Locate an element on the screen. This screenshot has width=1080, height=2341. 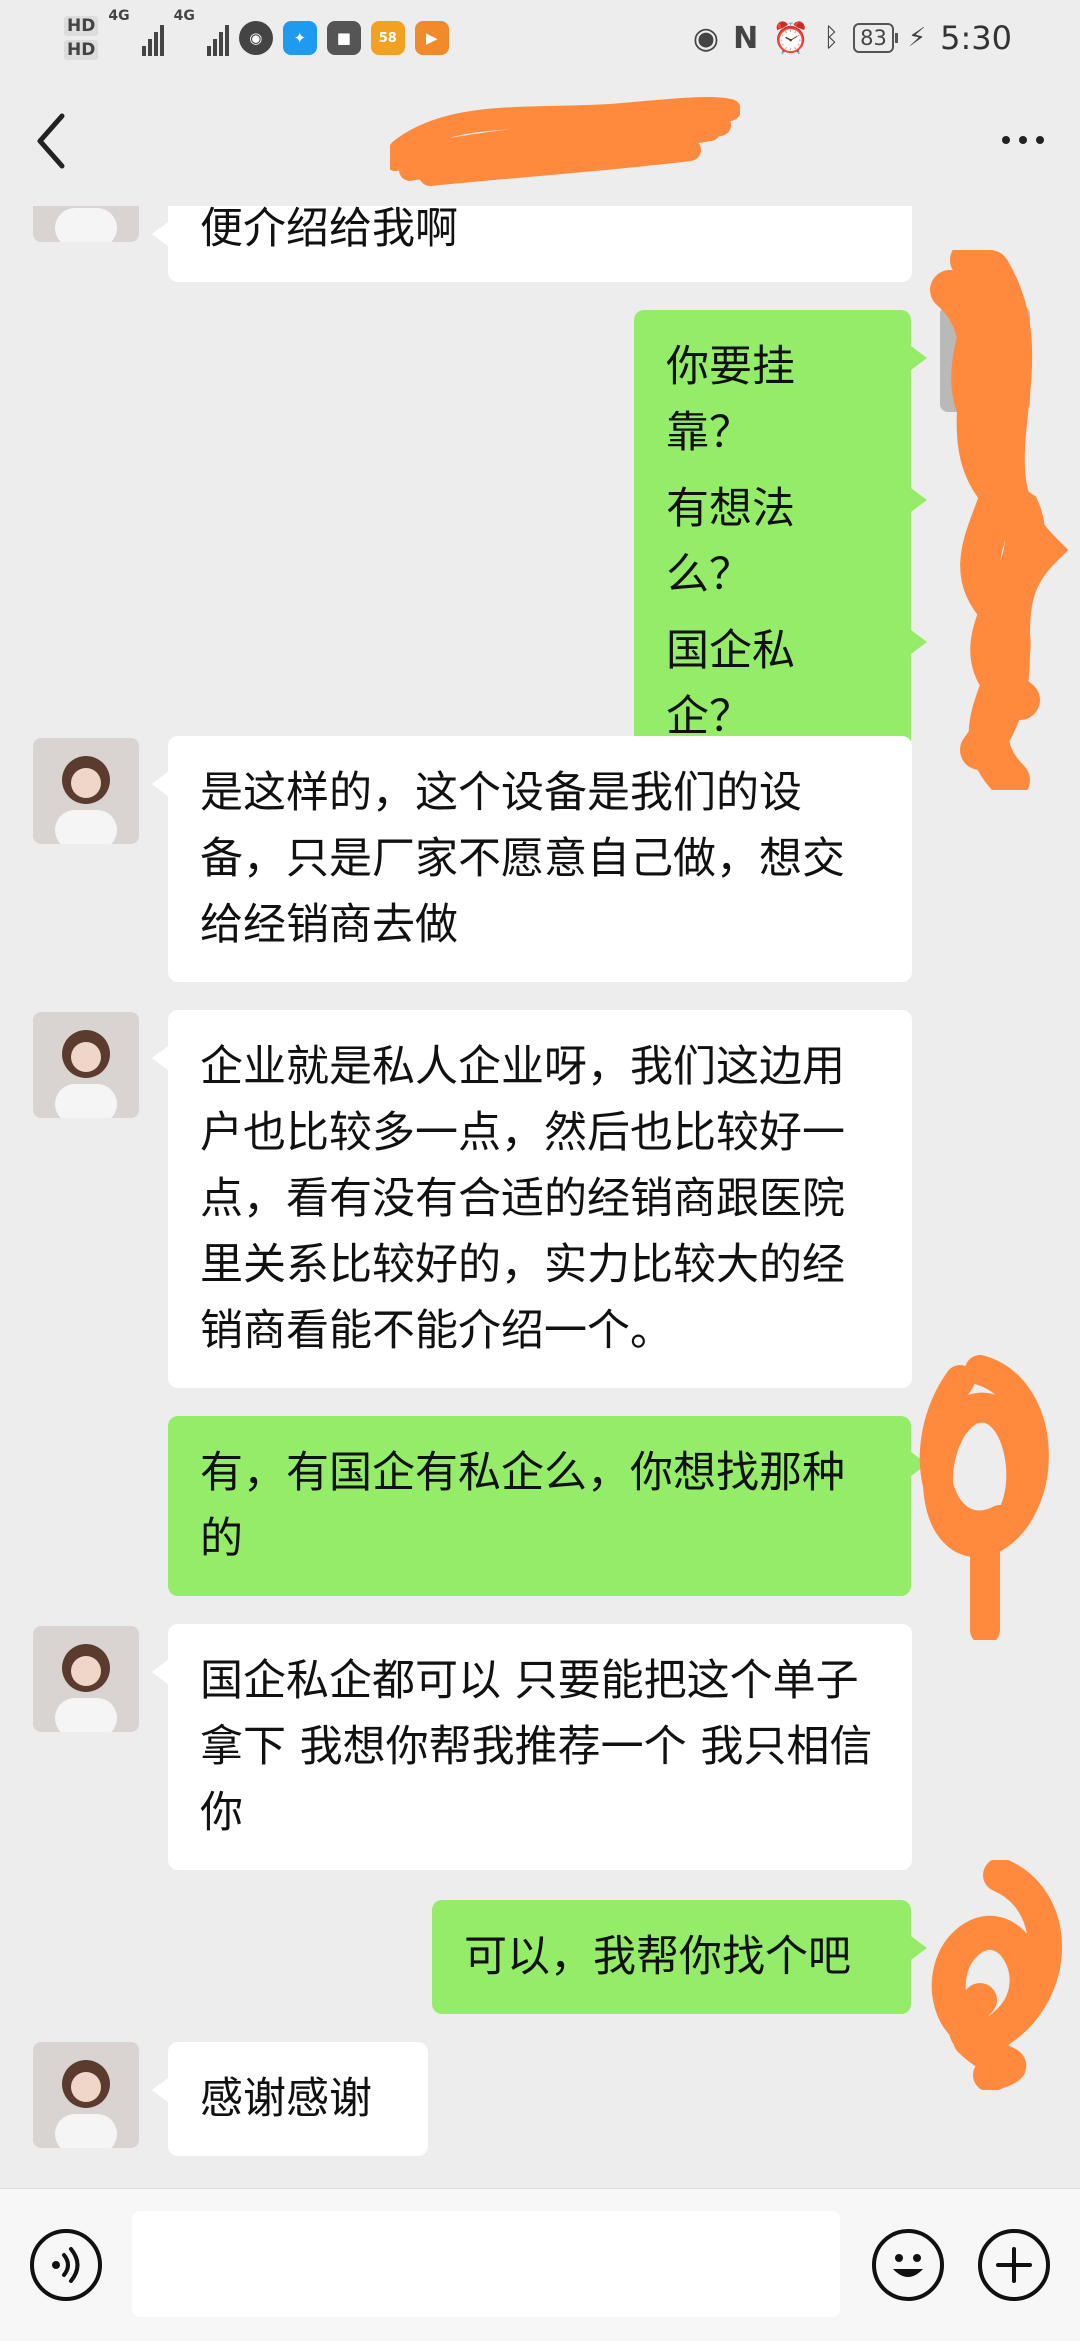
chat-title is located at coordinates (560, 137).